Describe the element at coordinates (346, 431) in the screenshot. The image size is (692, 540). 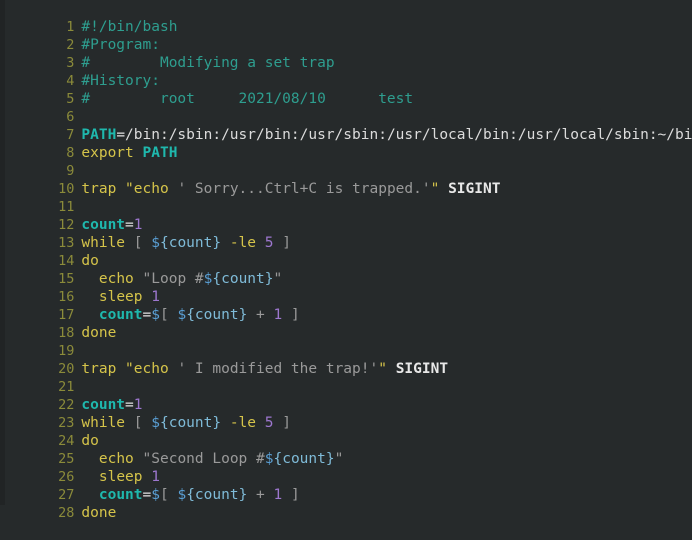
I see `code-line: 24 do` at that location.